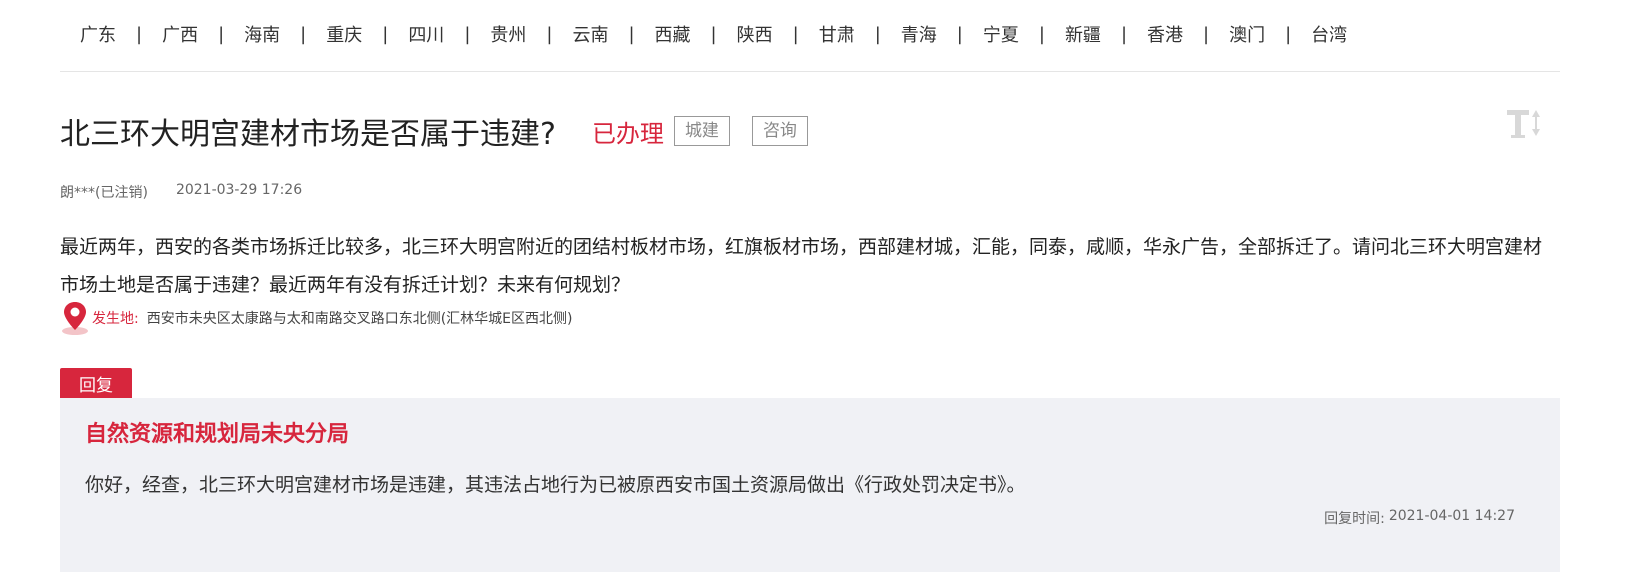  I want to click on location-label: 发生地:, so click(115, 319).